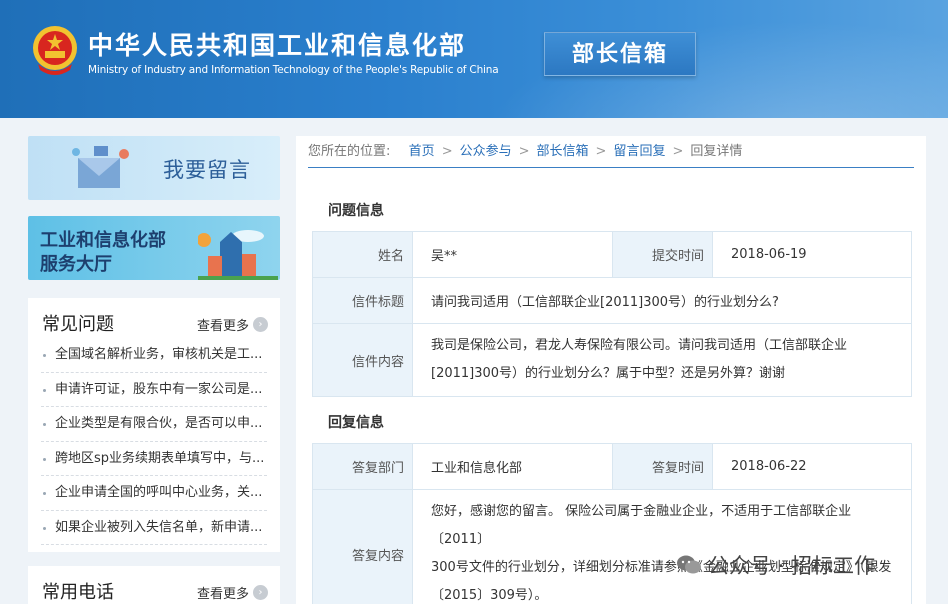 This screenshot has height=604, width=948. Describe the element at coordinates (563, 151) in the screenshot. I see `breadcrumb-mailbox: 部长信箱` at that location.